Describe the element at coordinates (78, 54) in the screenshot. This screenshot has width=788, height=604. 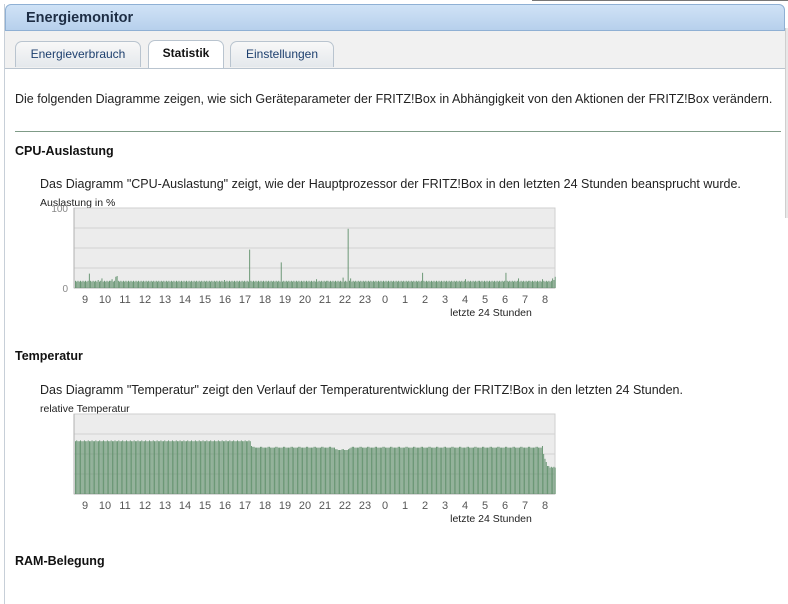
I see `tab-energieverbrauch: Energieverbrauch` at that location.